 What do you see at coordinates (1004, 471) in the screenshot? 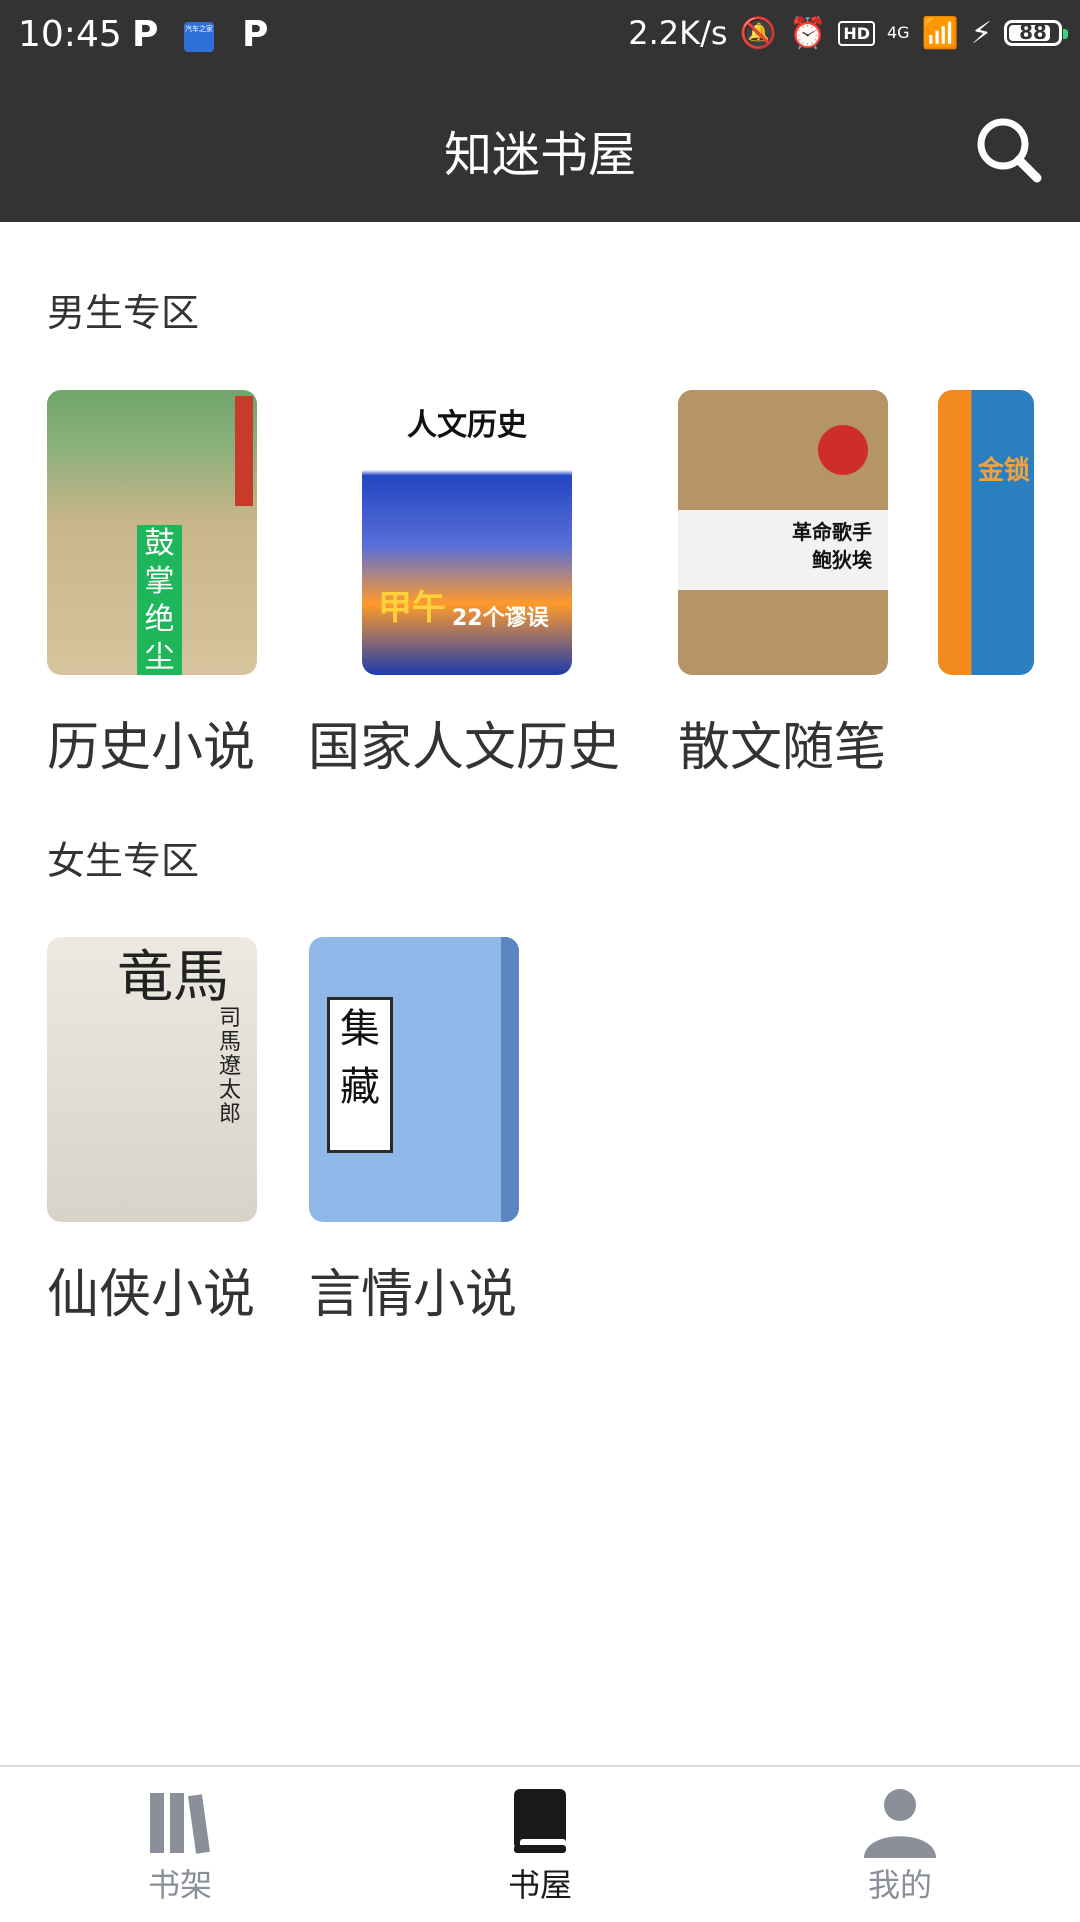
I see `cover-title: 金锁` at bounding box center [1004, 471].